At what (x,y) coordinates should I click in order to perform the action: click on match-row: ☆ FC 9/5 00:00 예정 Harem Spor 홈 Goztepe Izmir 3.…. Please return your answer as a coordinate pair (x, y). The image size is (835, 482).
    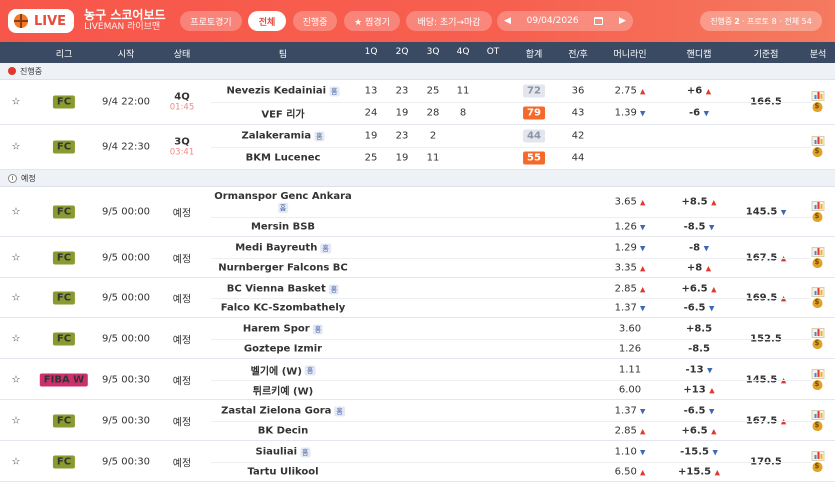
    Looking at the image, I should click on (417, 338).